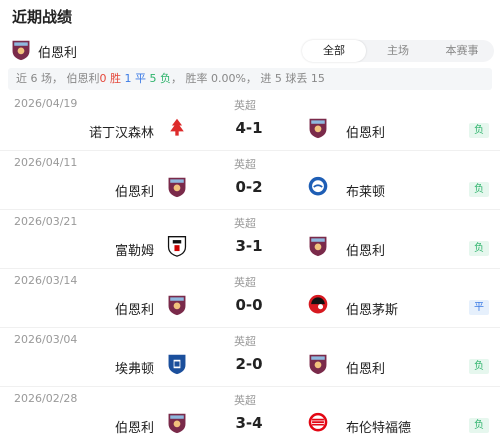 The width and height of the screenshot is (500, 445). I want to click on match-row: 2026/04/19 英超 诺丁汉森林 4-1 伯恩利 负, so click(250, 121).